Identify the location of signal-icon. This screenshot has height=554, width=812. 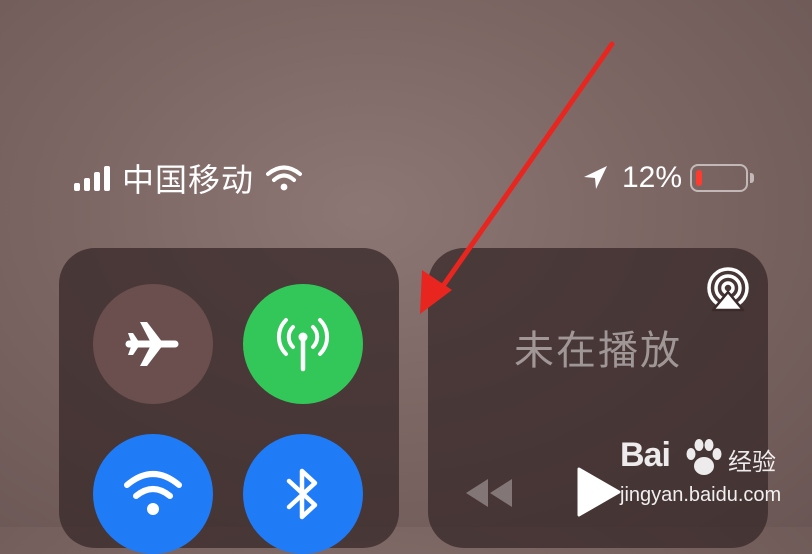
(92, 178).